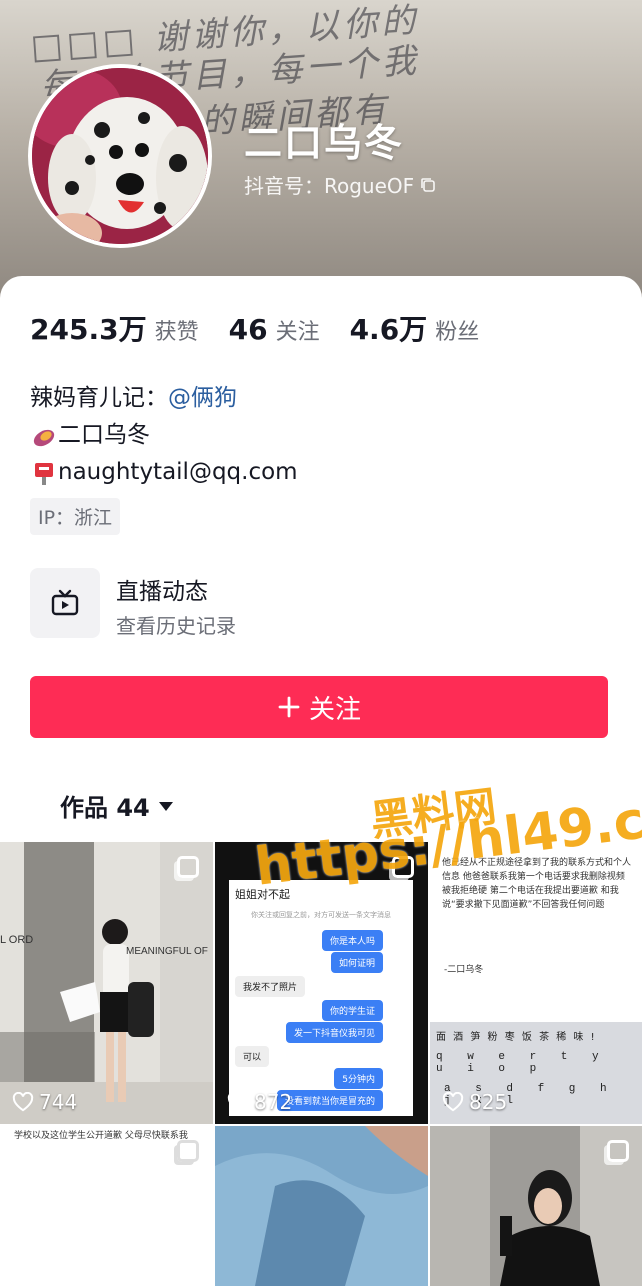 This screenshot has height=1286, width=642. What do you see at coordinates (166, 806) in the screenshot?
I see `caret-down-icon` at bounding box center [166, 806].